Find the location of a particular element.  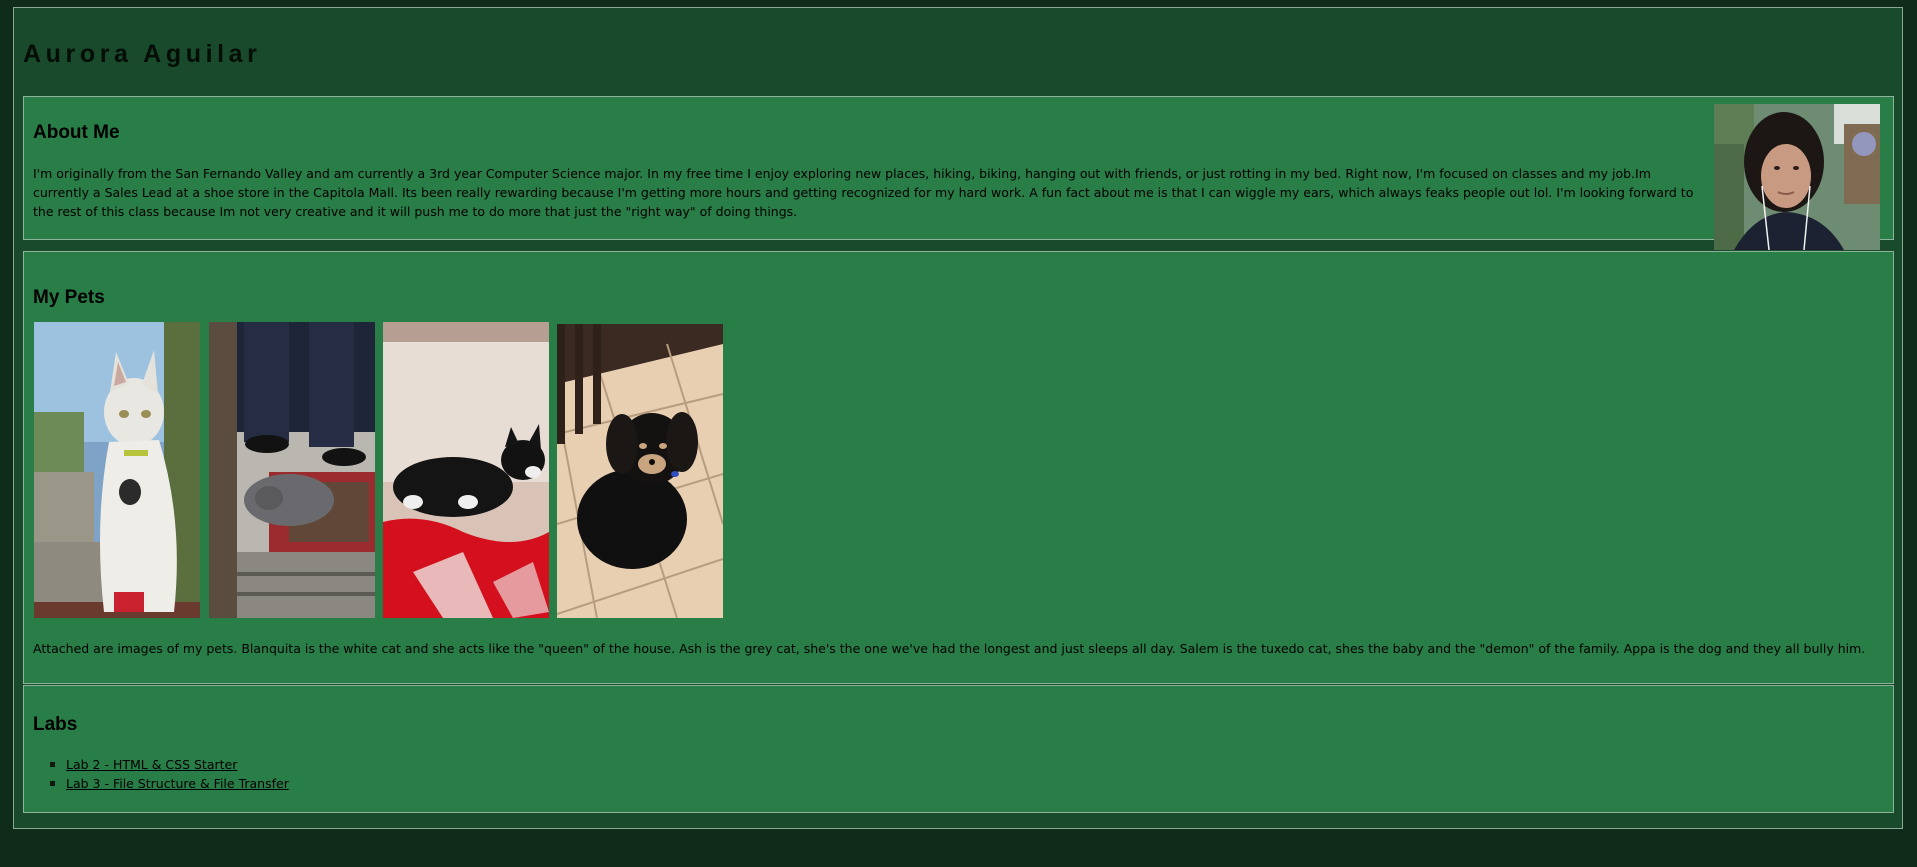

profile-photo is located at coordinates (1797, 177).